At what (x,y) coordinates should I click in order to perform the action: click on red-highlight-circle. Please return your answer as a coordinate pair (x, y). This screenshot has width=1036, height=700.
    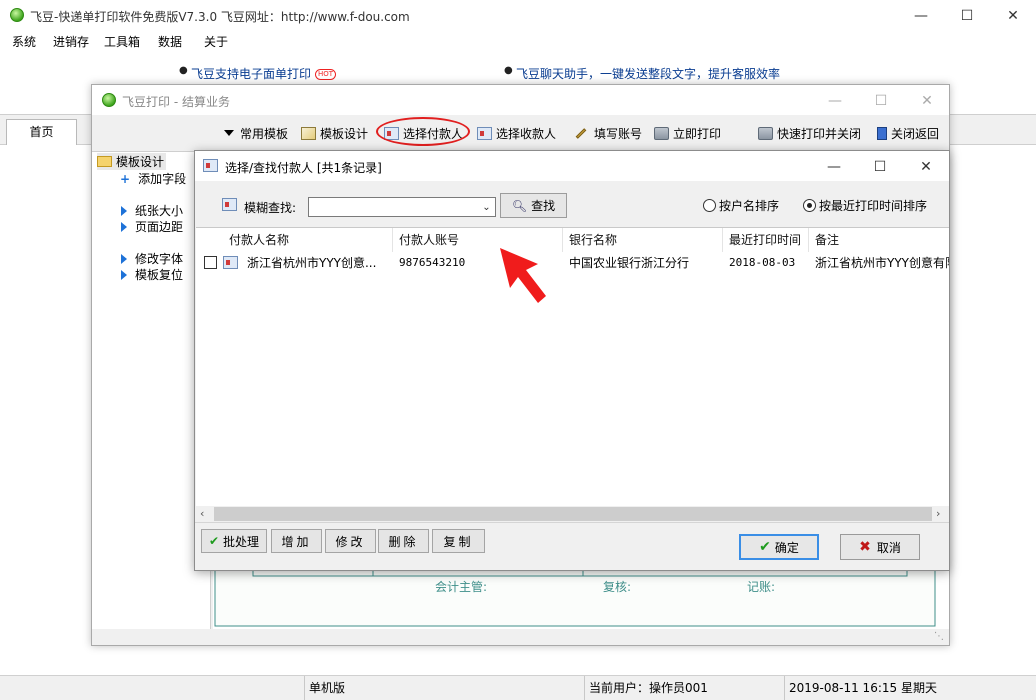
    Looking at the image, I should click on (423, 131).